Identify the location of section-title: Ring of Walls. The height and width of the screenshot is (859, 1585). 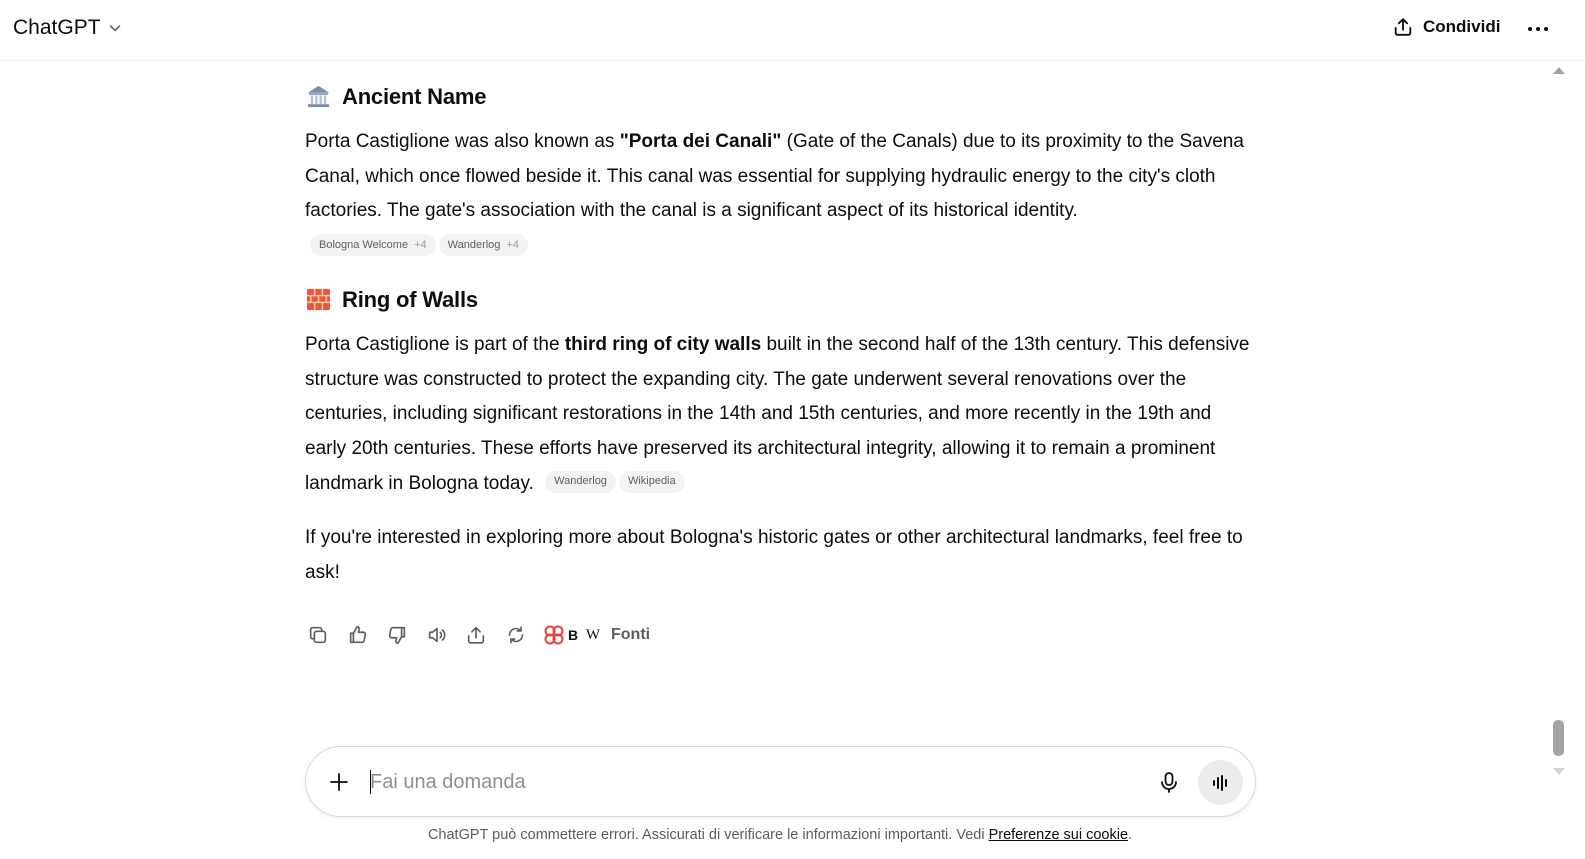
(410, 299).